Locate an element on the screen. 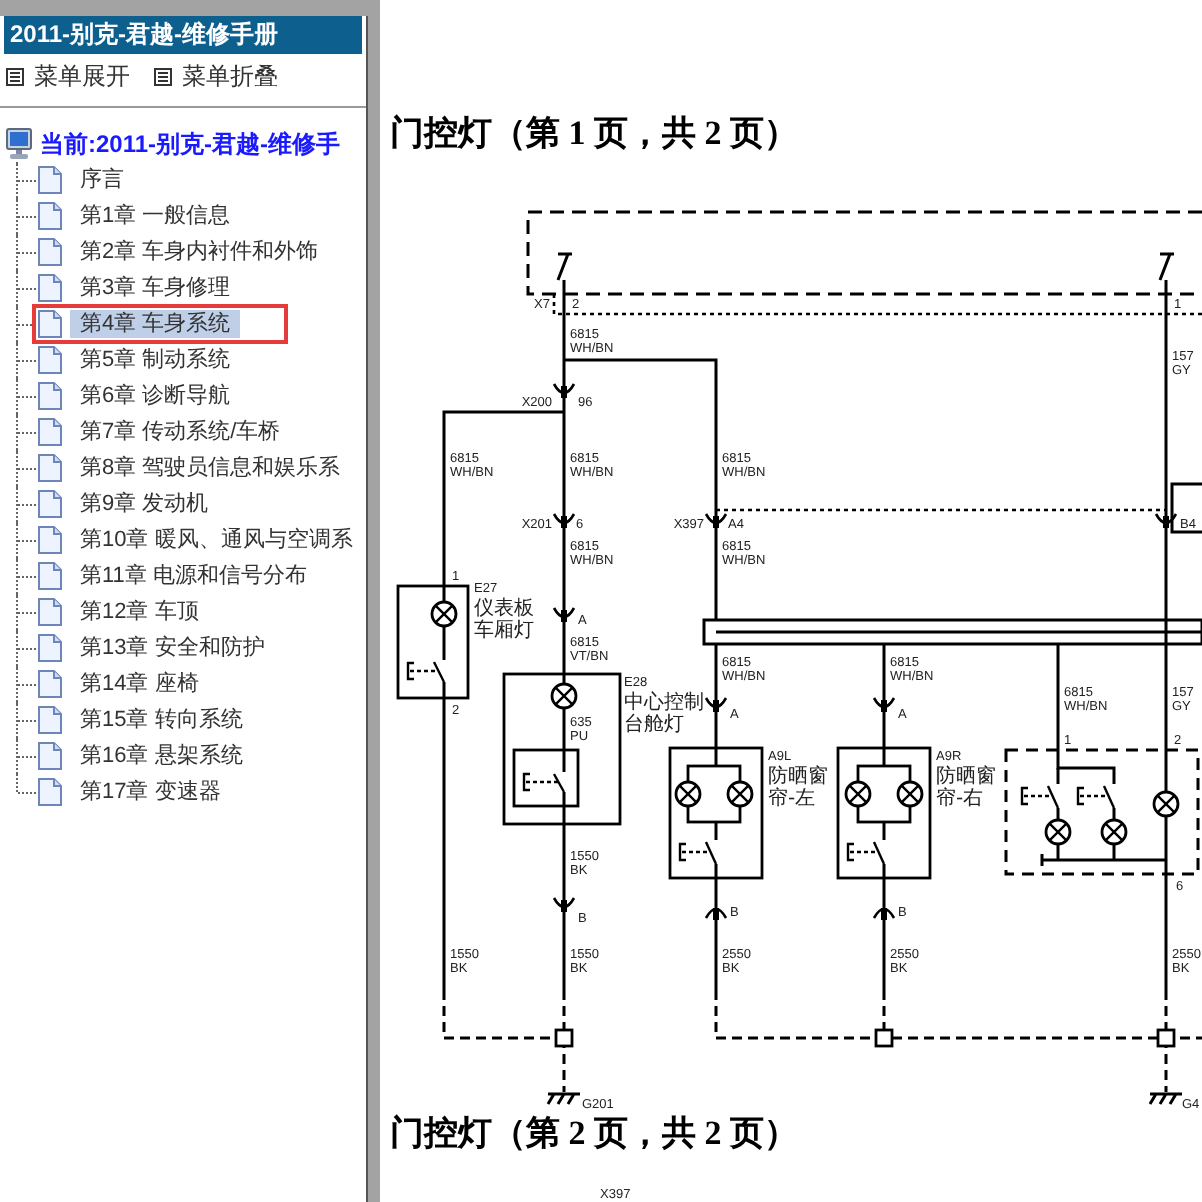 The height and width of the screenshot is (1202, 1202). tree-item: 第5章 制动系统 is located at coordinates (155, 360).